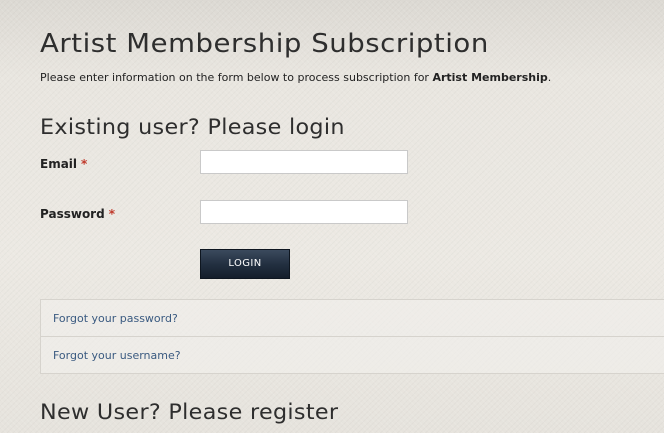  Describe the element at coordinates (304, 212) in the screenshot. I see `password-input` at that location.